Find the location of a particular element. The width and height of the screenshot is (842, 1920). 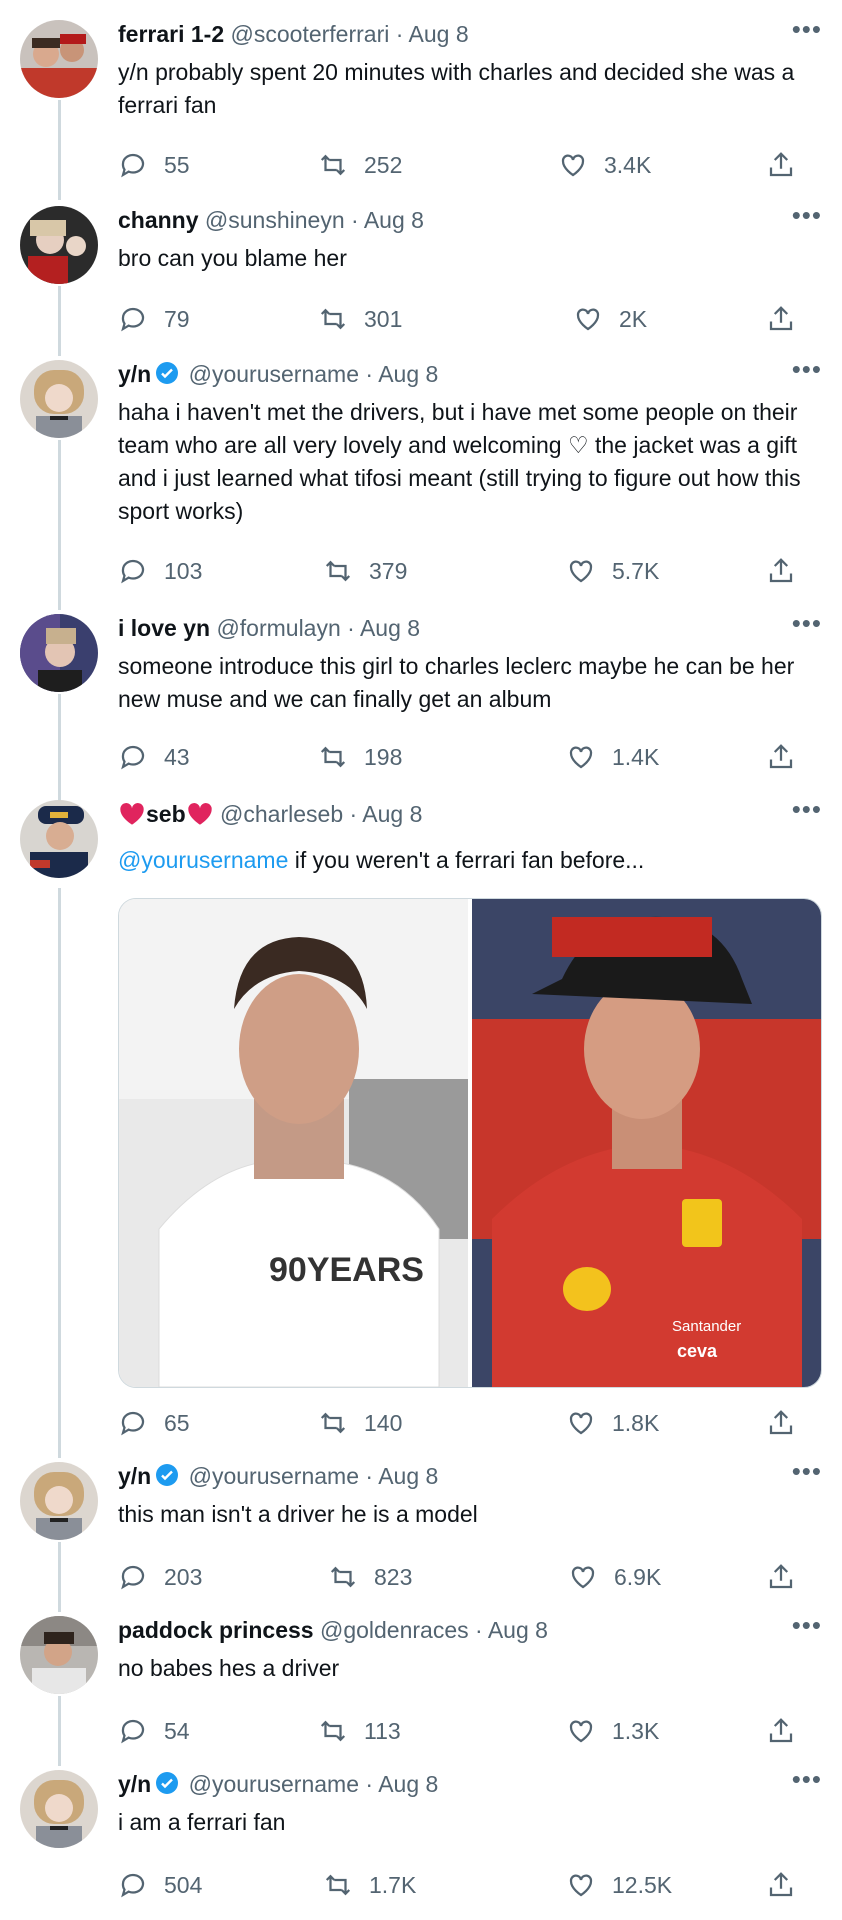

reply-button: 103 is located at coordinates (160, 571).